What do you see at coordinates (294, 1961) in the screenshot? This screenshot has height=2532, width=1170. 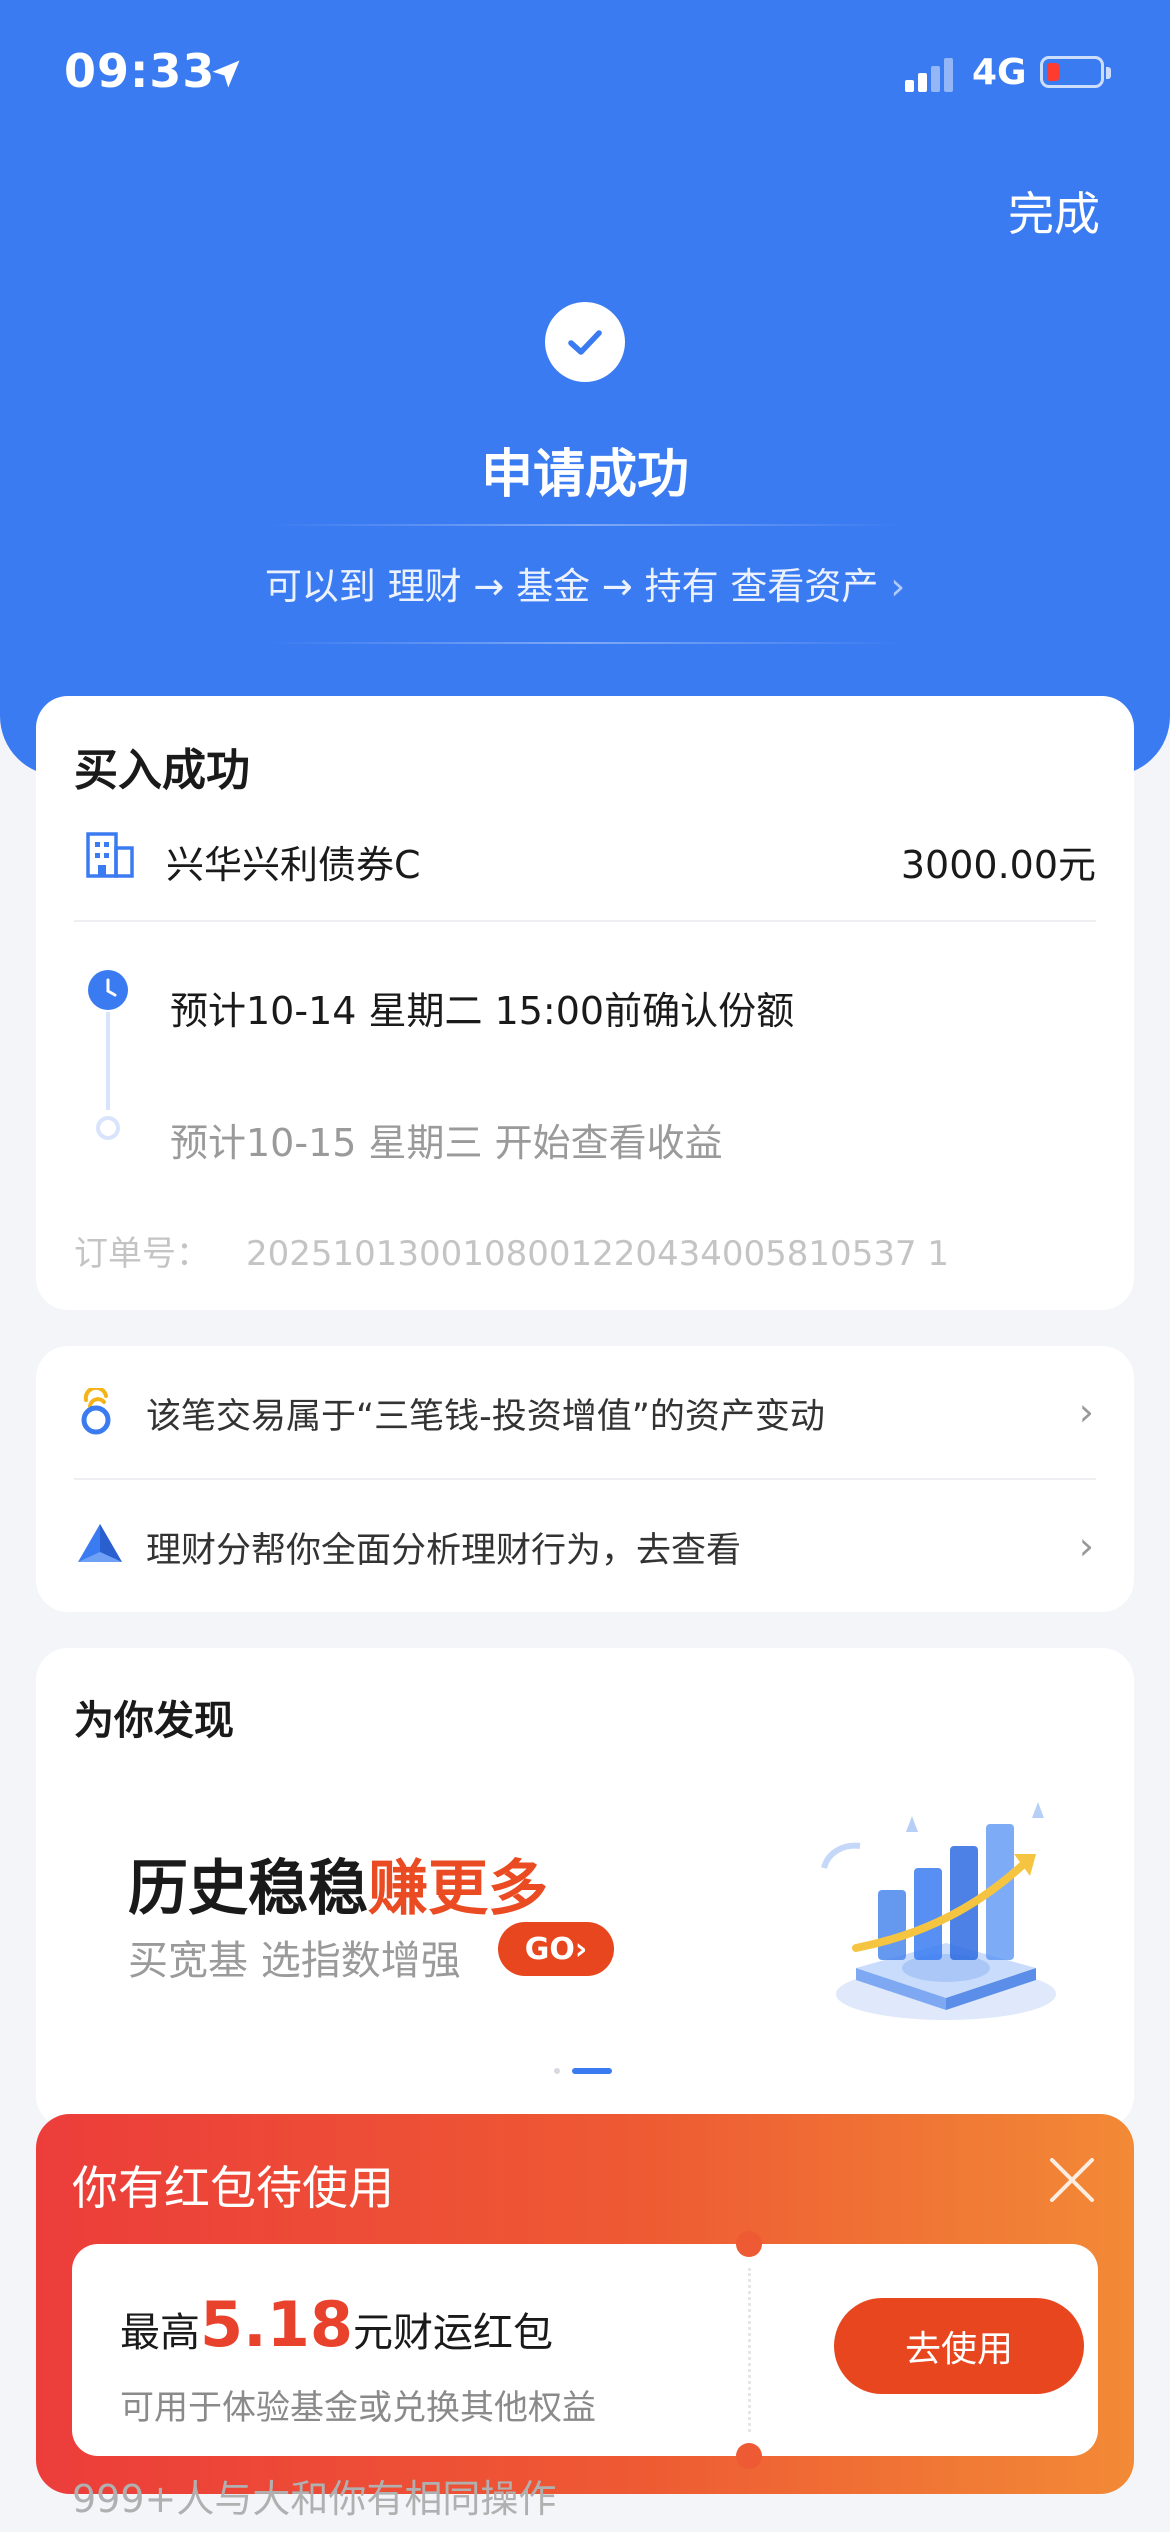 I see `banner-subtitle: 买宽基 选指数增强` at bounding box center [294, 1961].